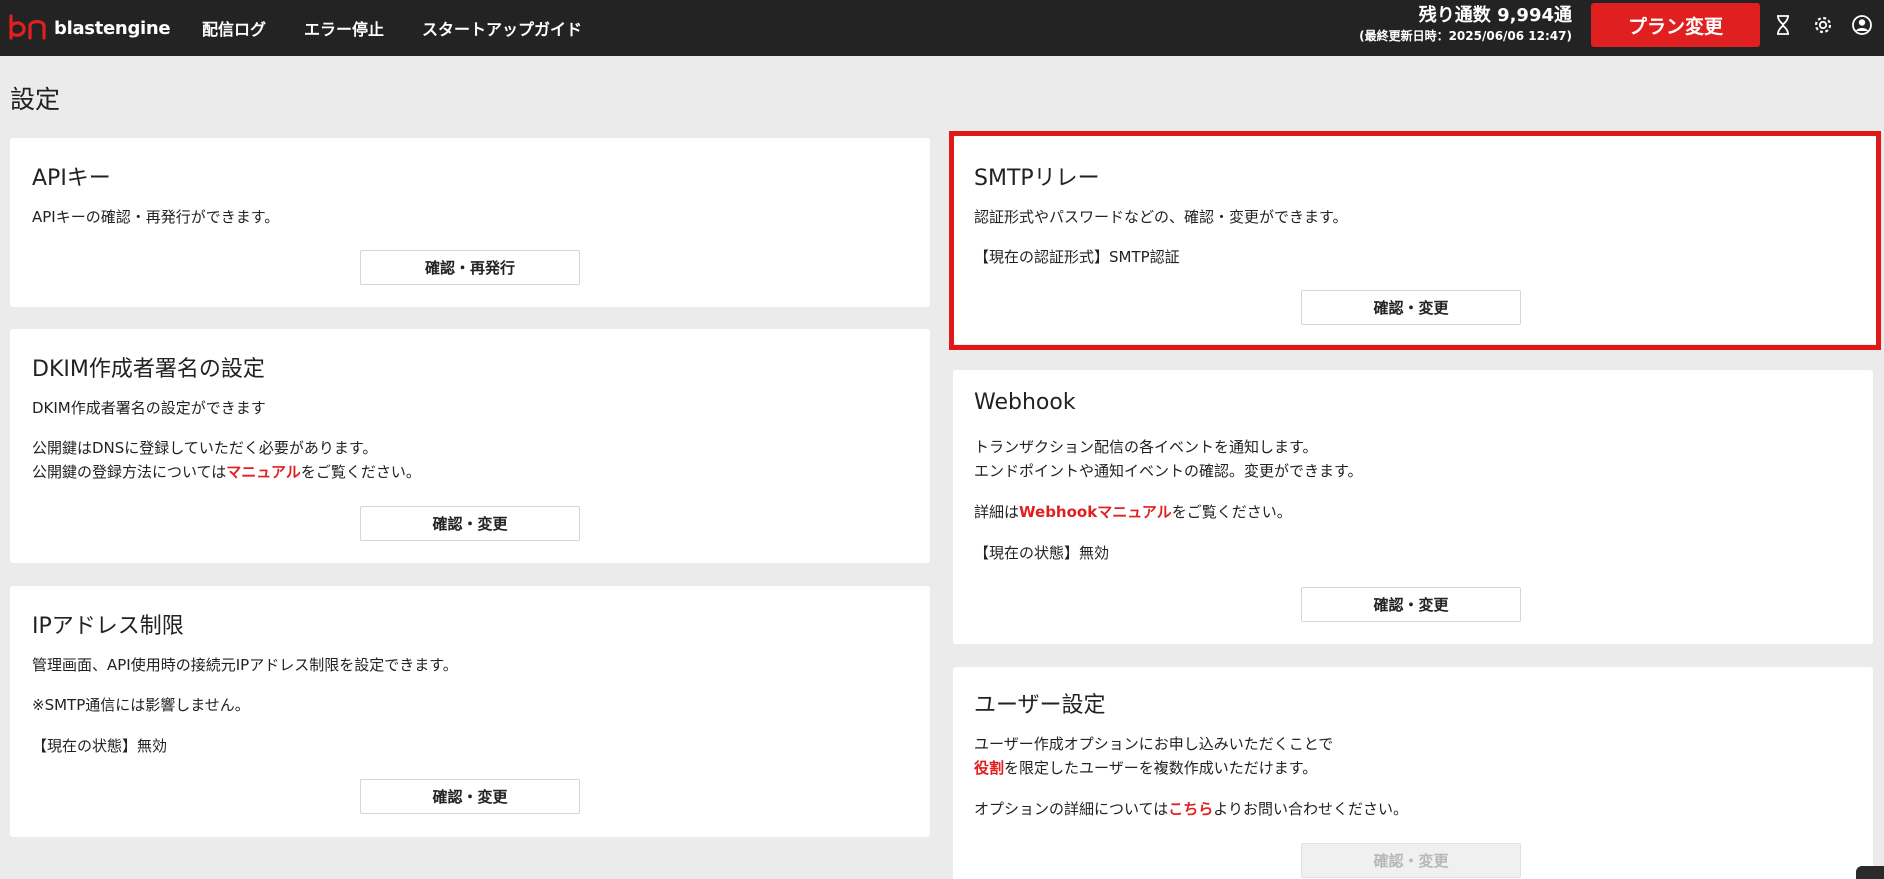 Image resolution: width=1884 pixels, height=879 pixels. Describe the element at coordinates (470, 267) in the screenshot. I see `api-key-reissue-button: 確認・再発行` at that location.